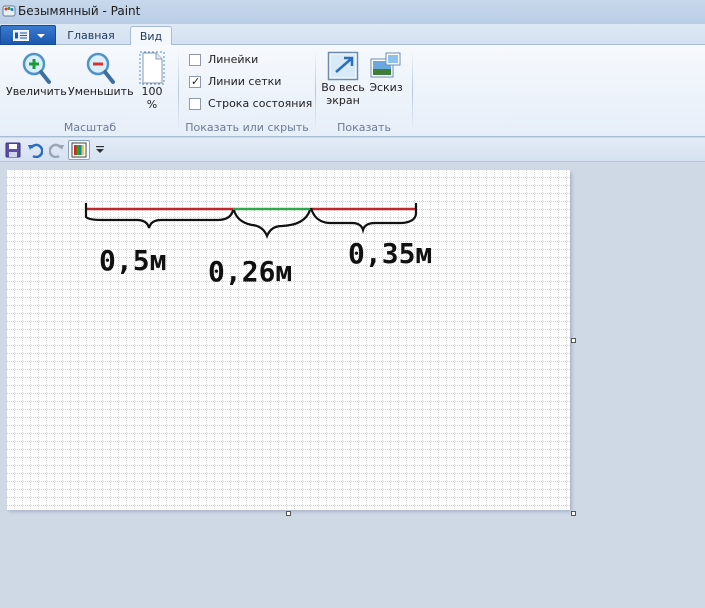 The image size is (705, 608). I want to click on actual-size-icon, so click(152, 68).